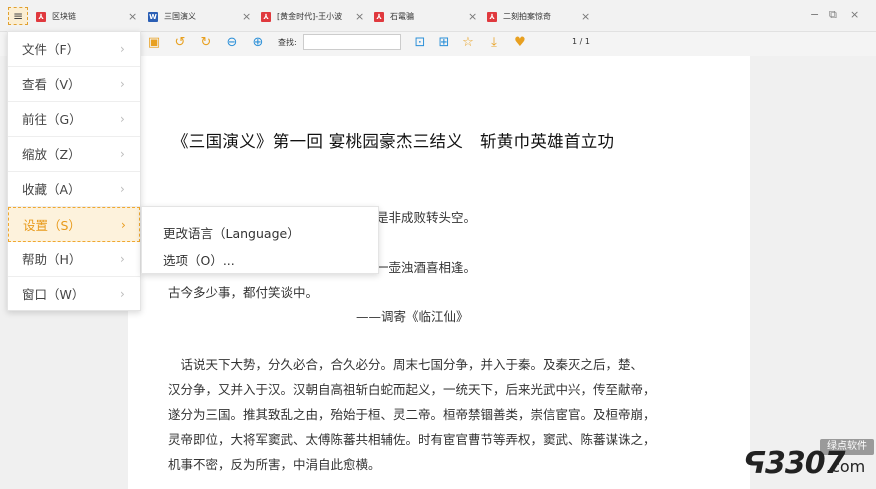 This screenshot has width=876, height=489. I want to click on find-label: 查找:, so click(287, 42).